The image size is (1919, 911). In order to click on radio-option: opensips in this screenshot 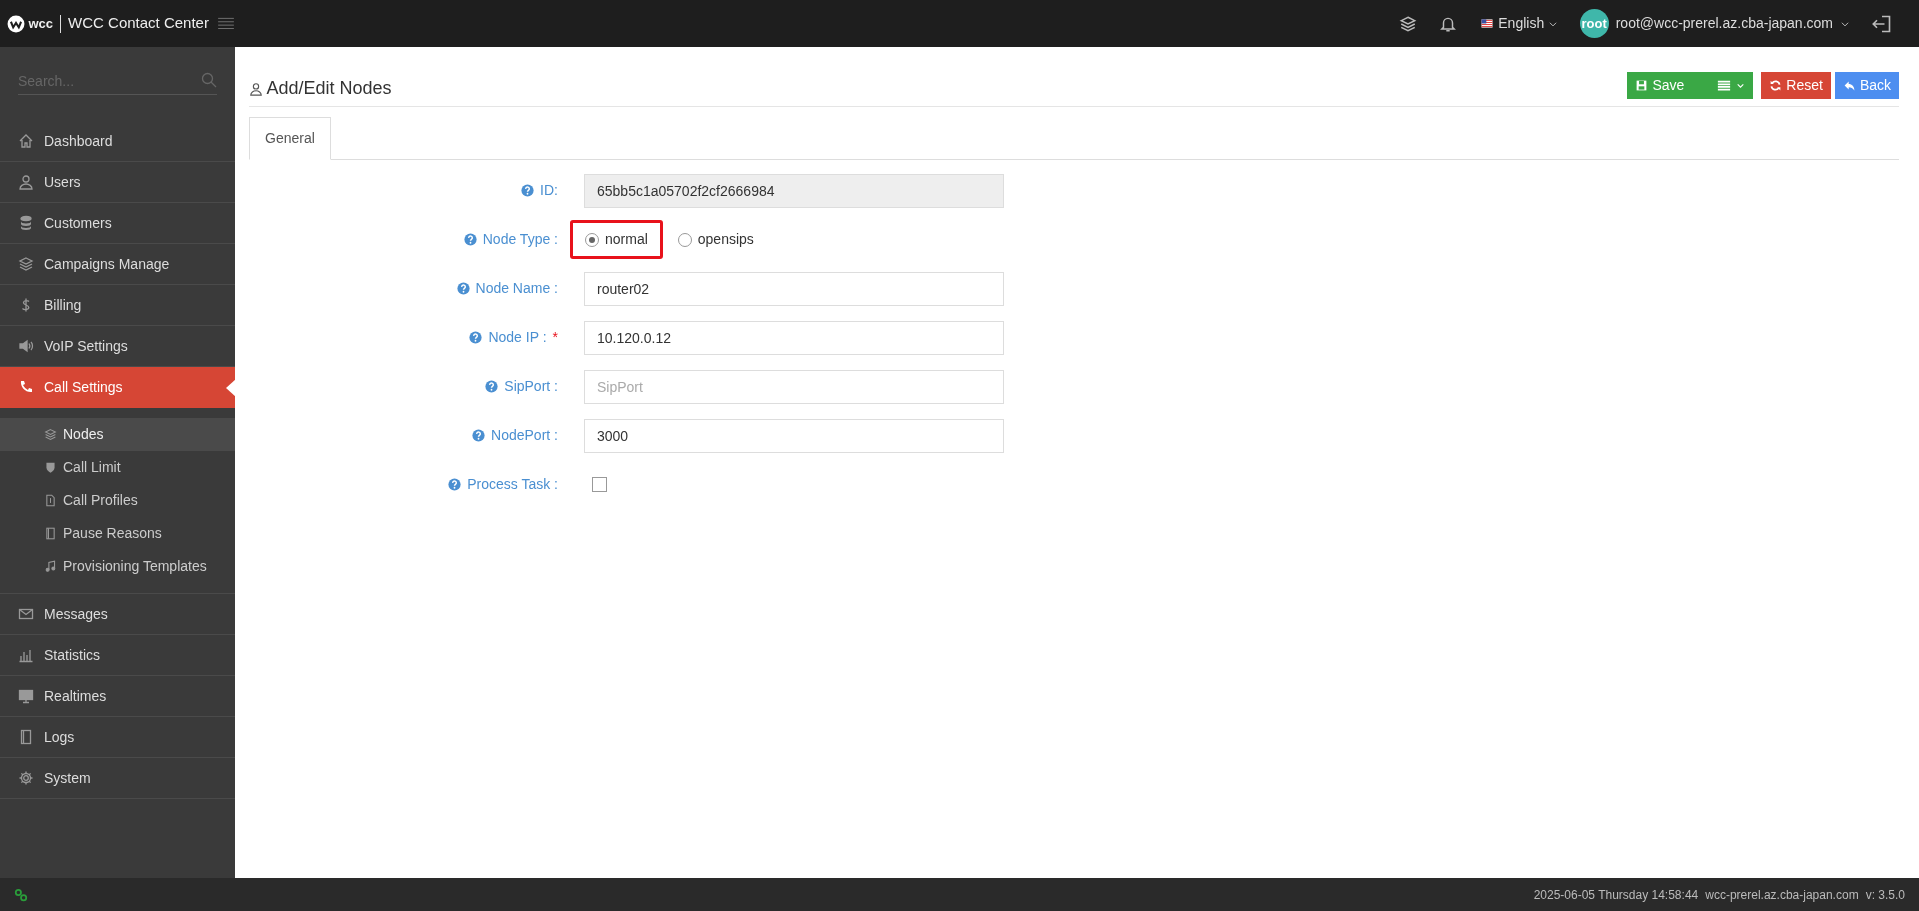, I will do `click(715, 239)`.